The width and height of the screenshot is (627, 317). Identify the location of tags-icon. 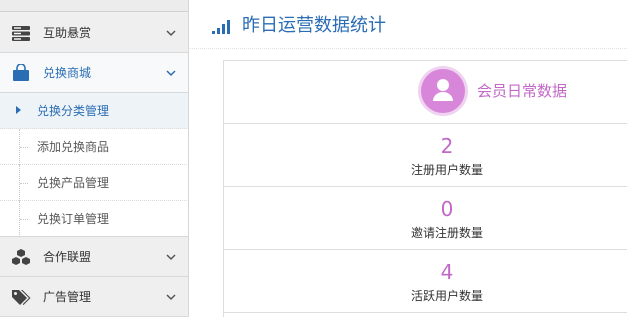
(21, 297).